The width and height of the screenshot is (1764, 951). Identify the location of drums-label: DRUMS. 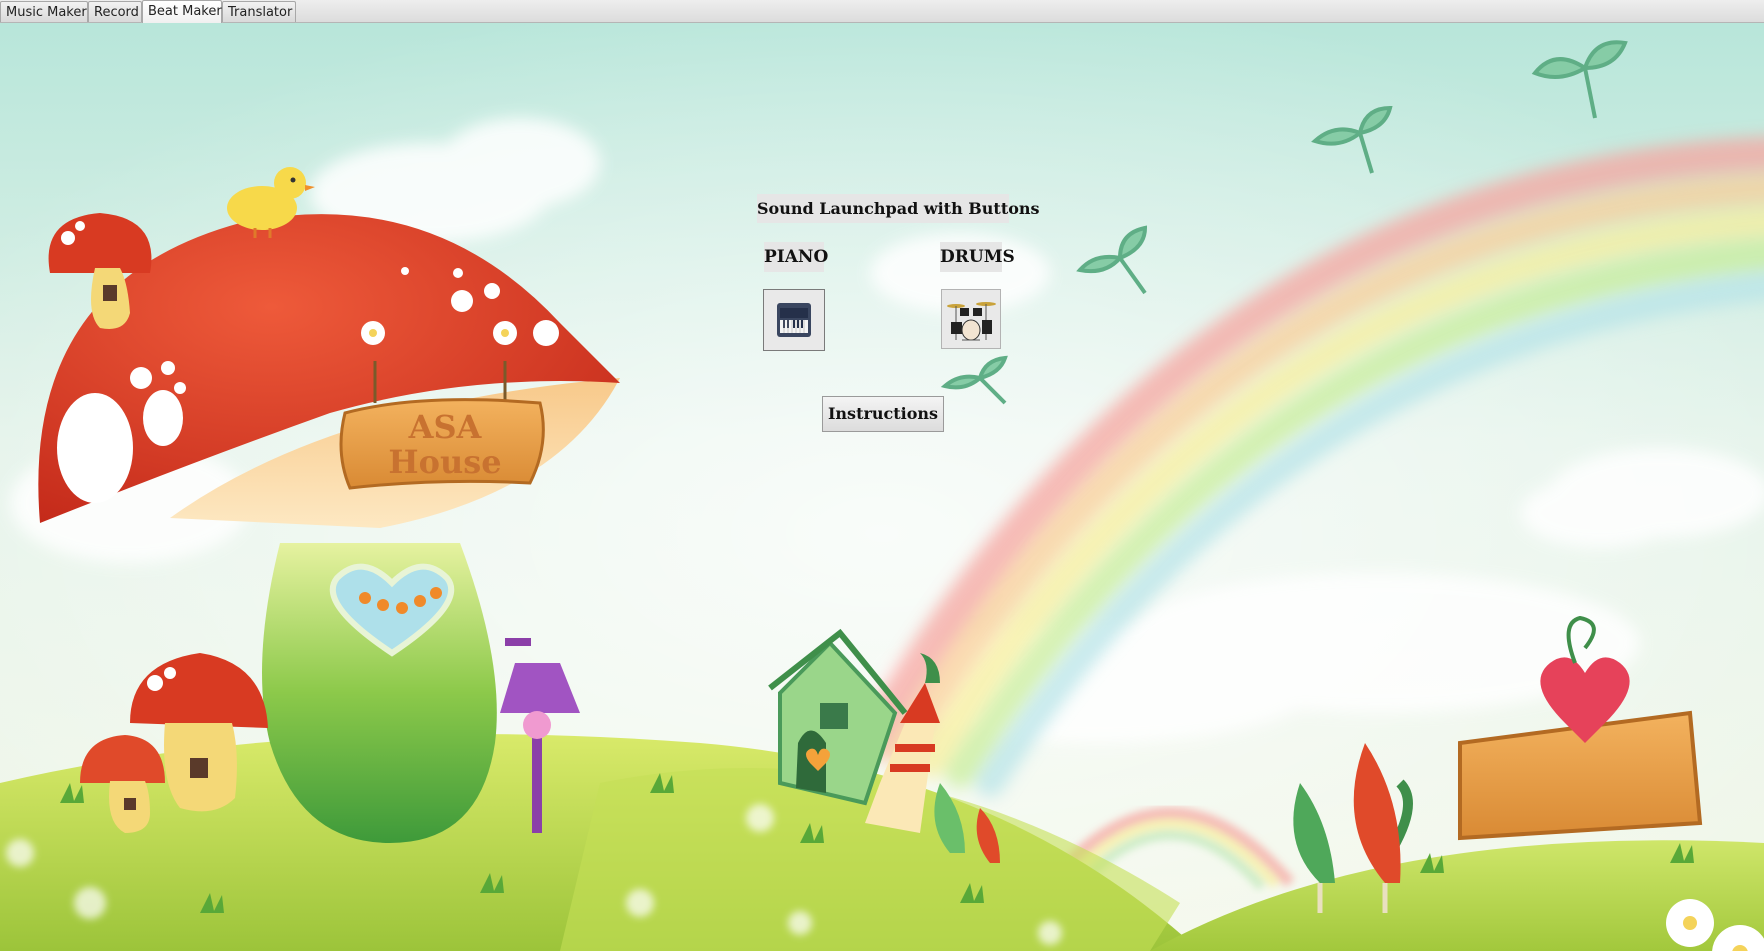
(977, 257).